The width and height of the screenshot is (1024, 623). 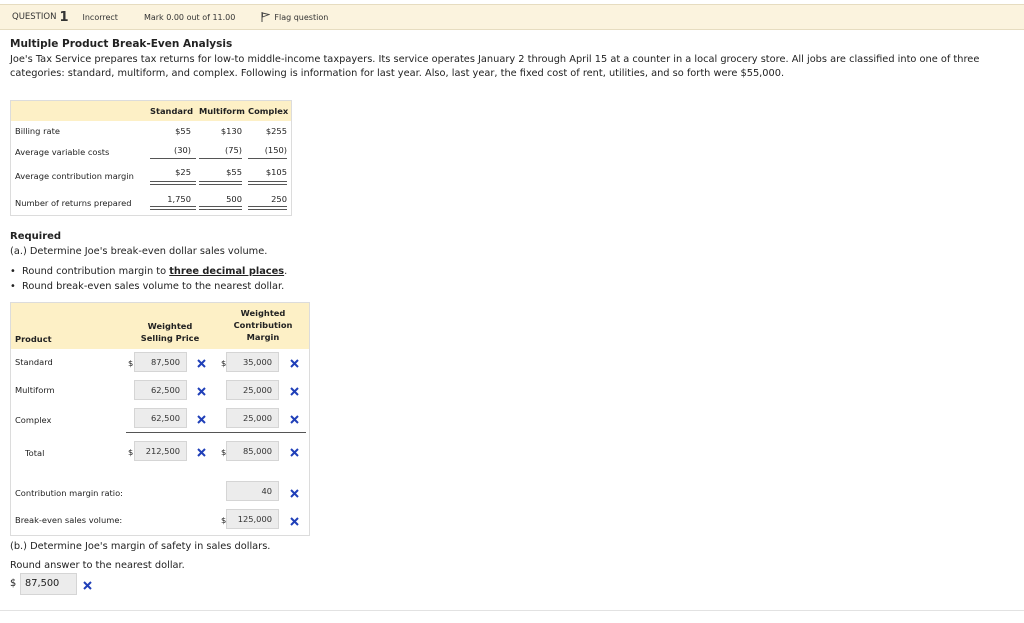 What do you see at coordinates (48, 584) in the screenshot?
I see `margin-of-safety-input: 87,500` at bounding box center [48, 584].